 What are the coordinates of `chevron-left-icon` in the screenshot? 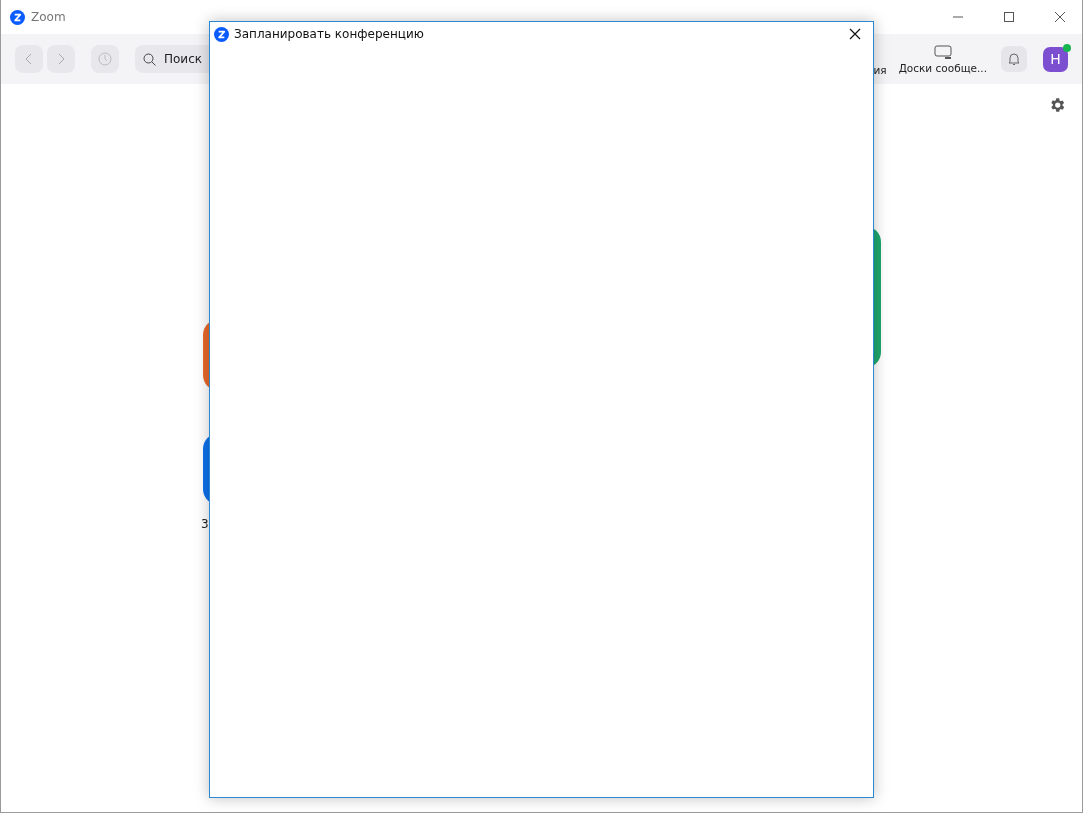 It's located at (29, 59).